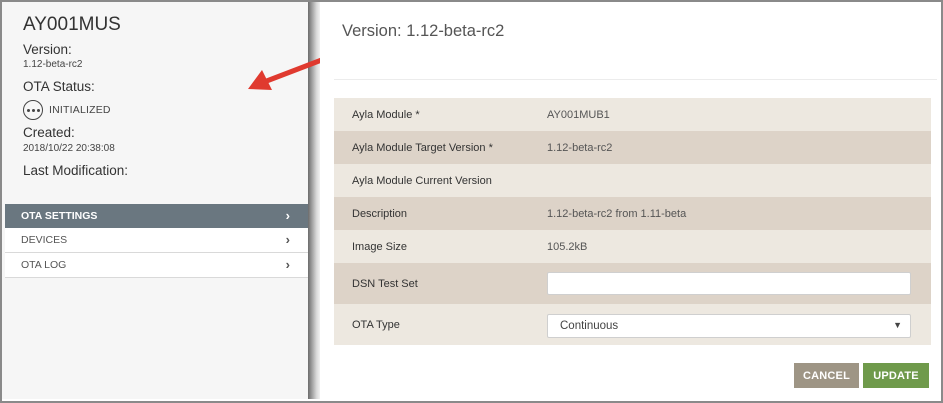 The width and height of the screenshot is (943, 403). Describe the element at coordinates (896, 375) in the screenshot. I see `update-button: UPDATE` at that location.